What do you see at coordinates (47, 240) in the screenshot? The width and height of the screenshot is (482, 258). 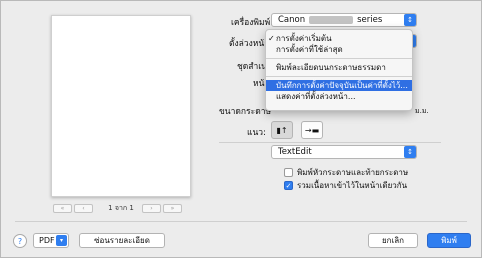 I see `pdf-label: PDF` at bounding box center [47, 240].